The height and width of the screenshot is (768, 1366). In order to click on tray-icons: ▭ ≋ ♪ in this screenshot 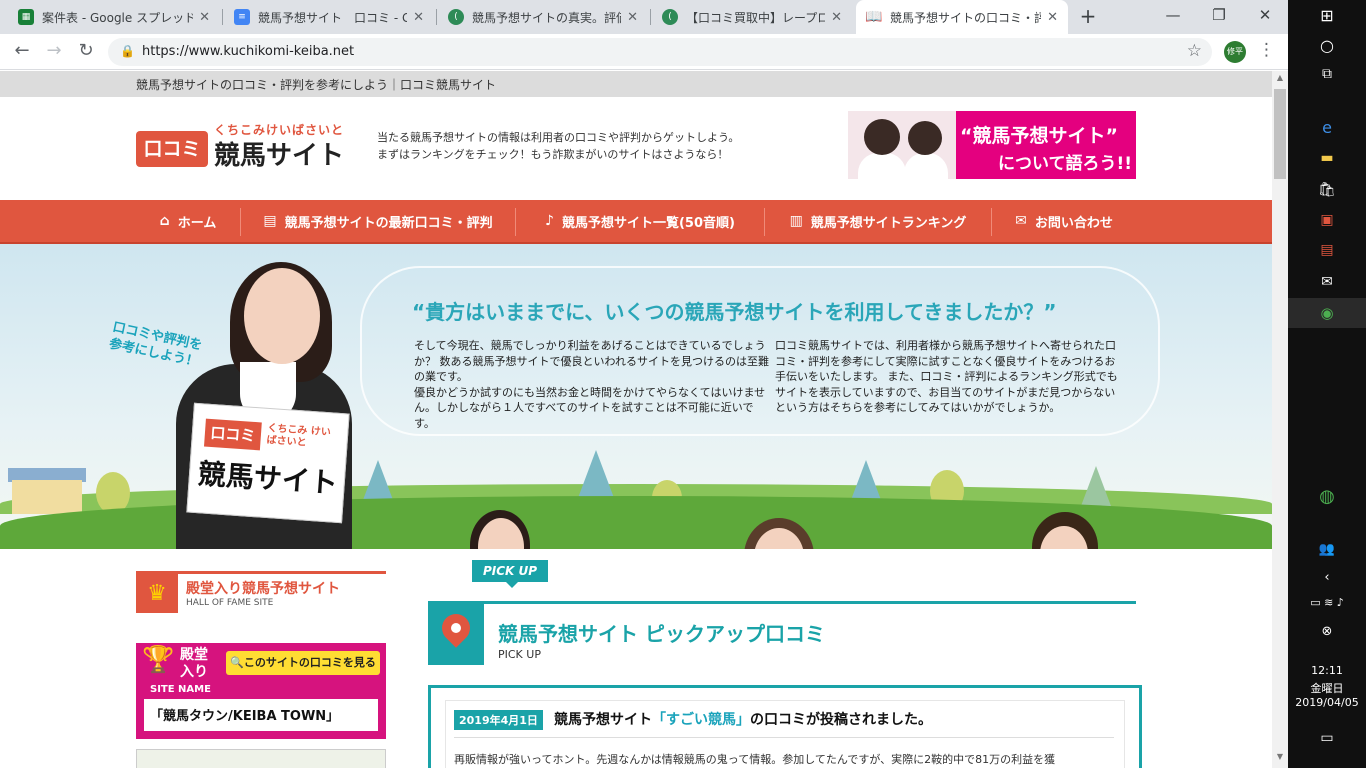, I will do `click(1327, 602)`.